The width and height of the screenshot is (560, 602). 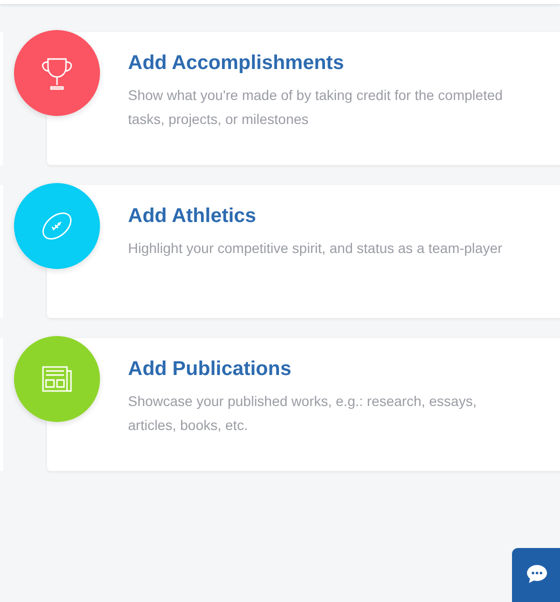 I want to click on card-title: Add Athletics, so click(x=193, y=216).